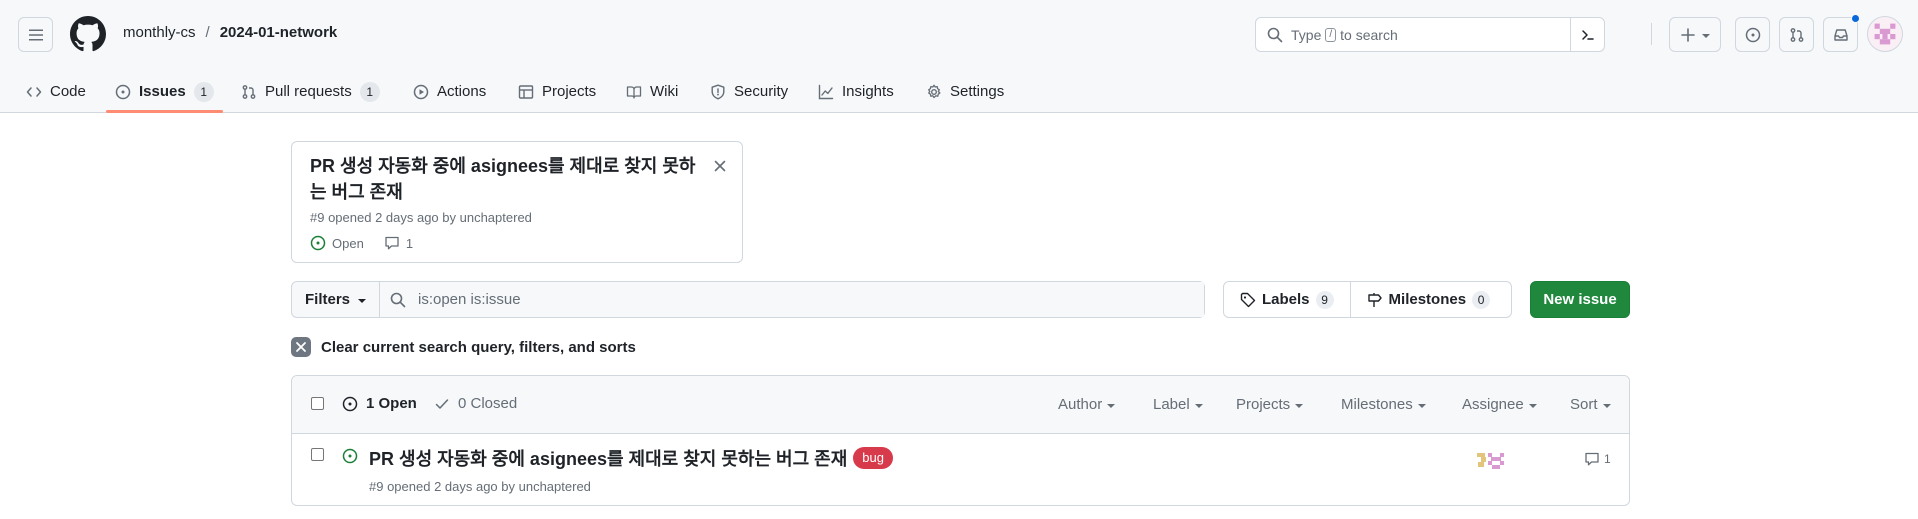 This screenshot has width=1918, height=519. Describe the element at coordinates (398, 243) in the screenshot. I see `pinned-issue-comments: 1` at that location.